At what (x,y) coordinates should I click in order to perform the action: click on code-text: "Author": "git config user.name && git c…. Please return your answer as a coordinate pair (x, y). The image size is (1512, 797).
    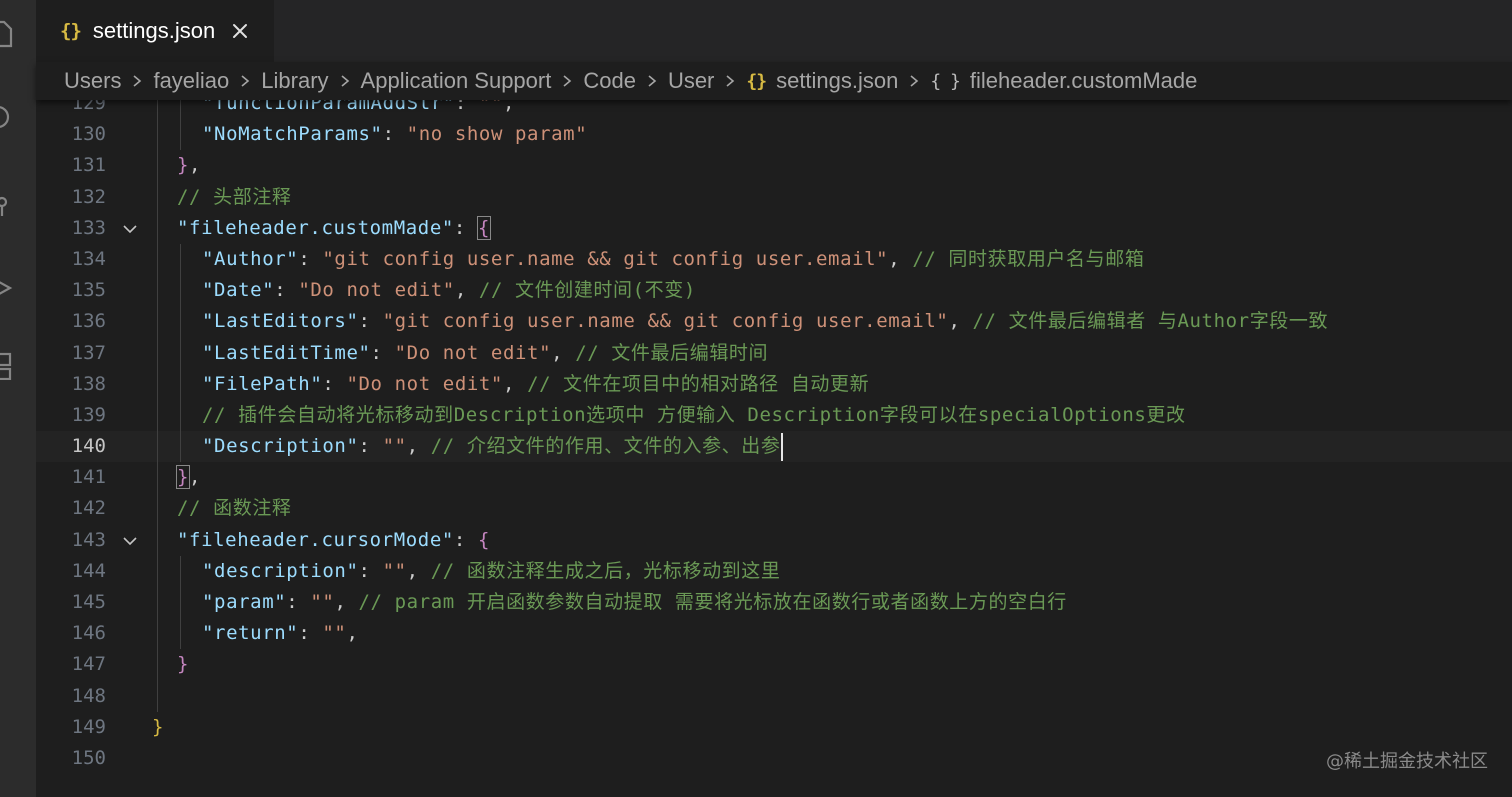
    Looking at the image, I should click on (673, 259).